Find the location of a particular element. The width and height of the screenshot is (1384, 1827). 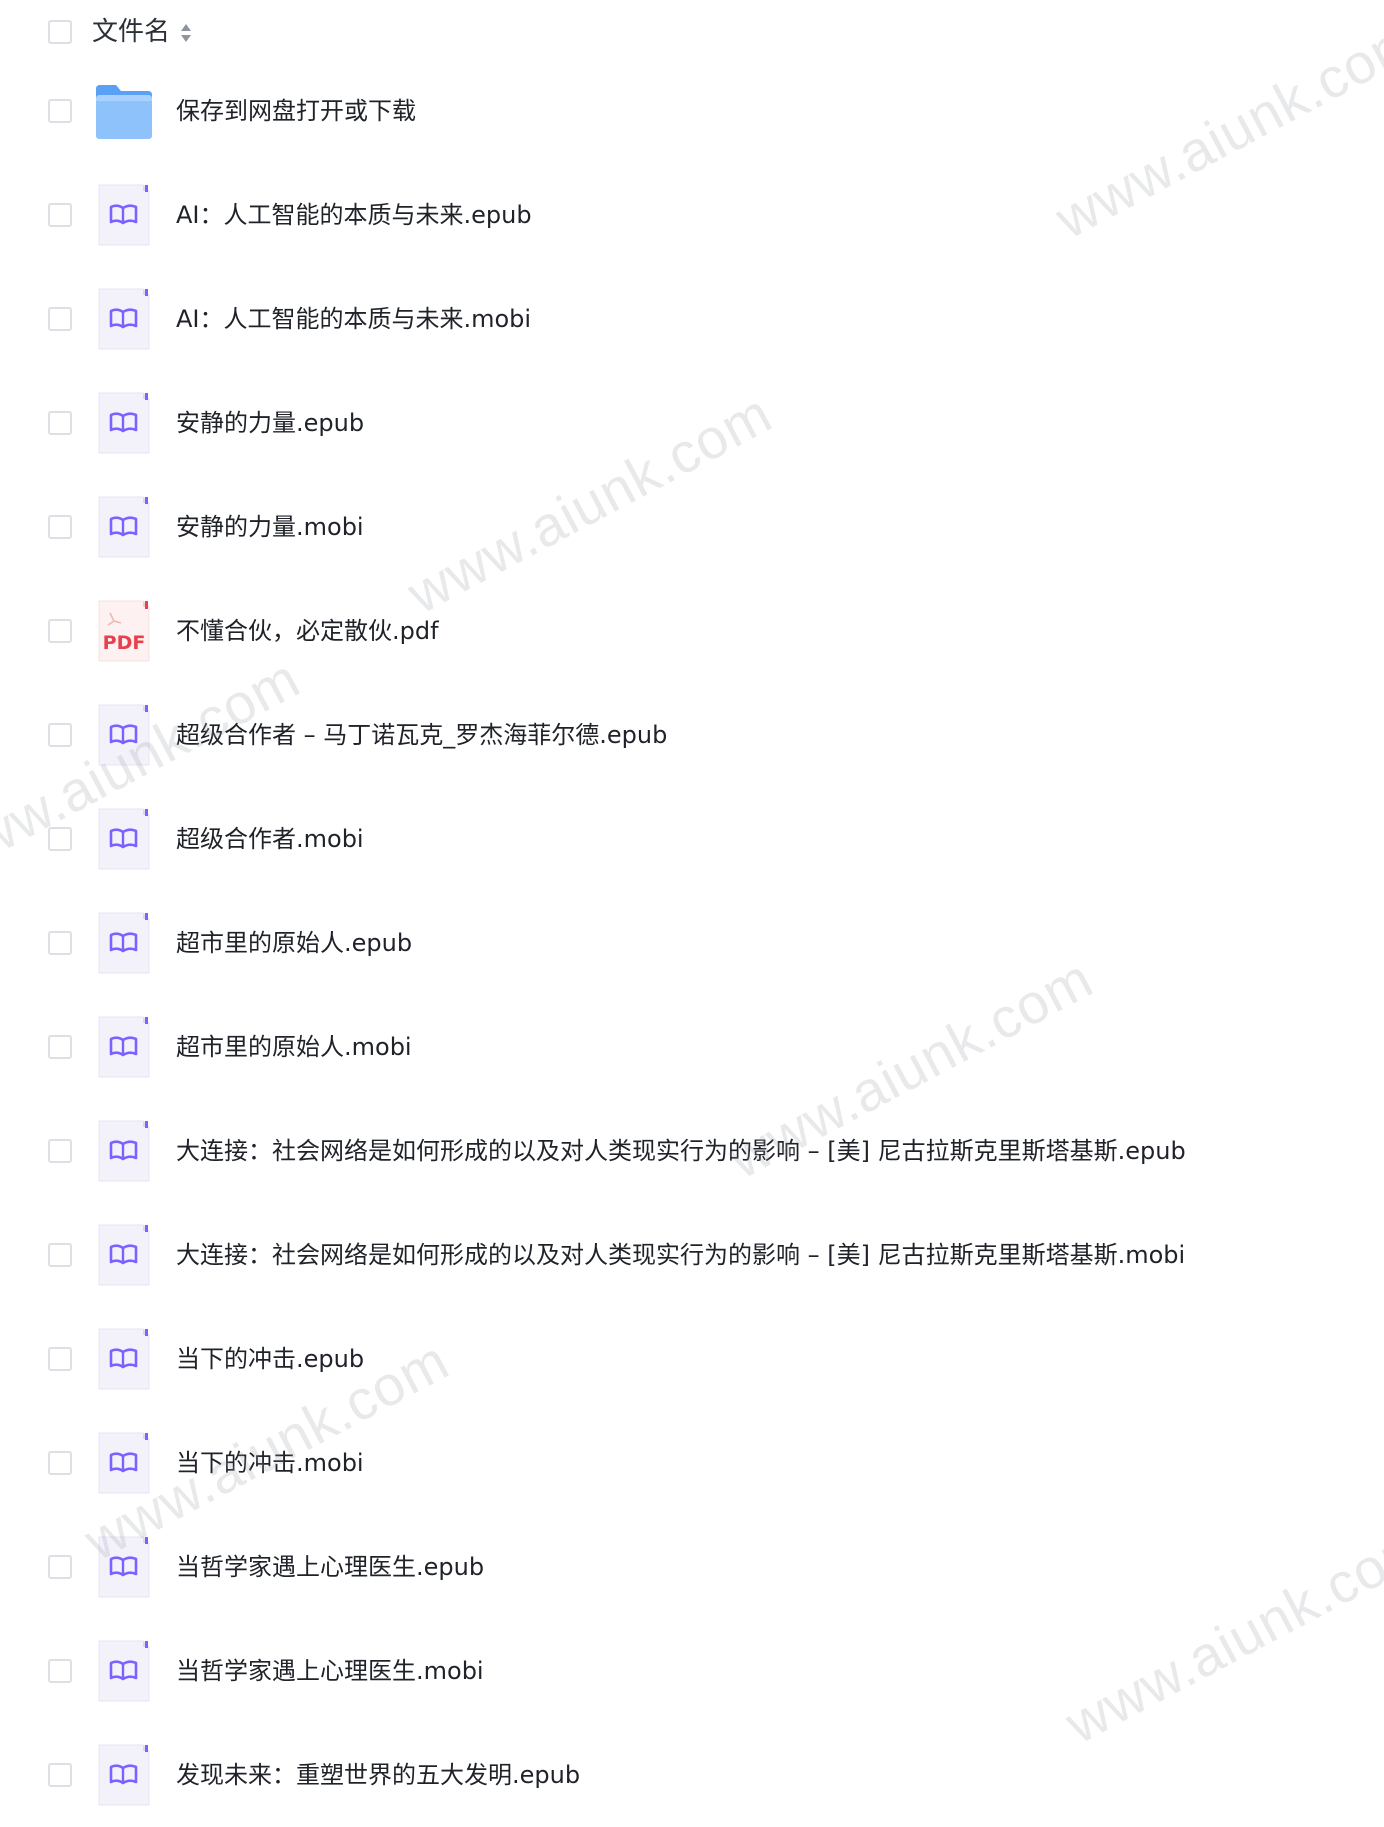

file-row: 当哲学家遇上心理医生.mobi is located at coordinates (692, 1671).